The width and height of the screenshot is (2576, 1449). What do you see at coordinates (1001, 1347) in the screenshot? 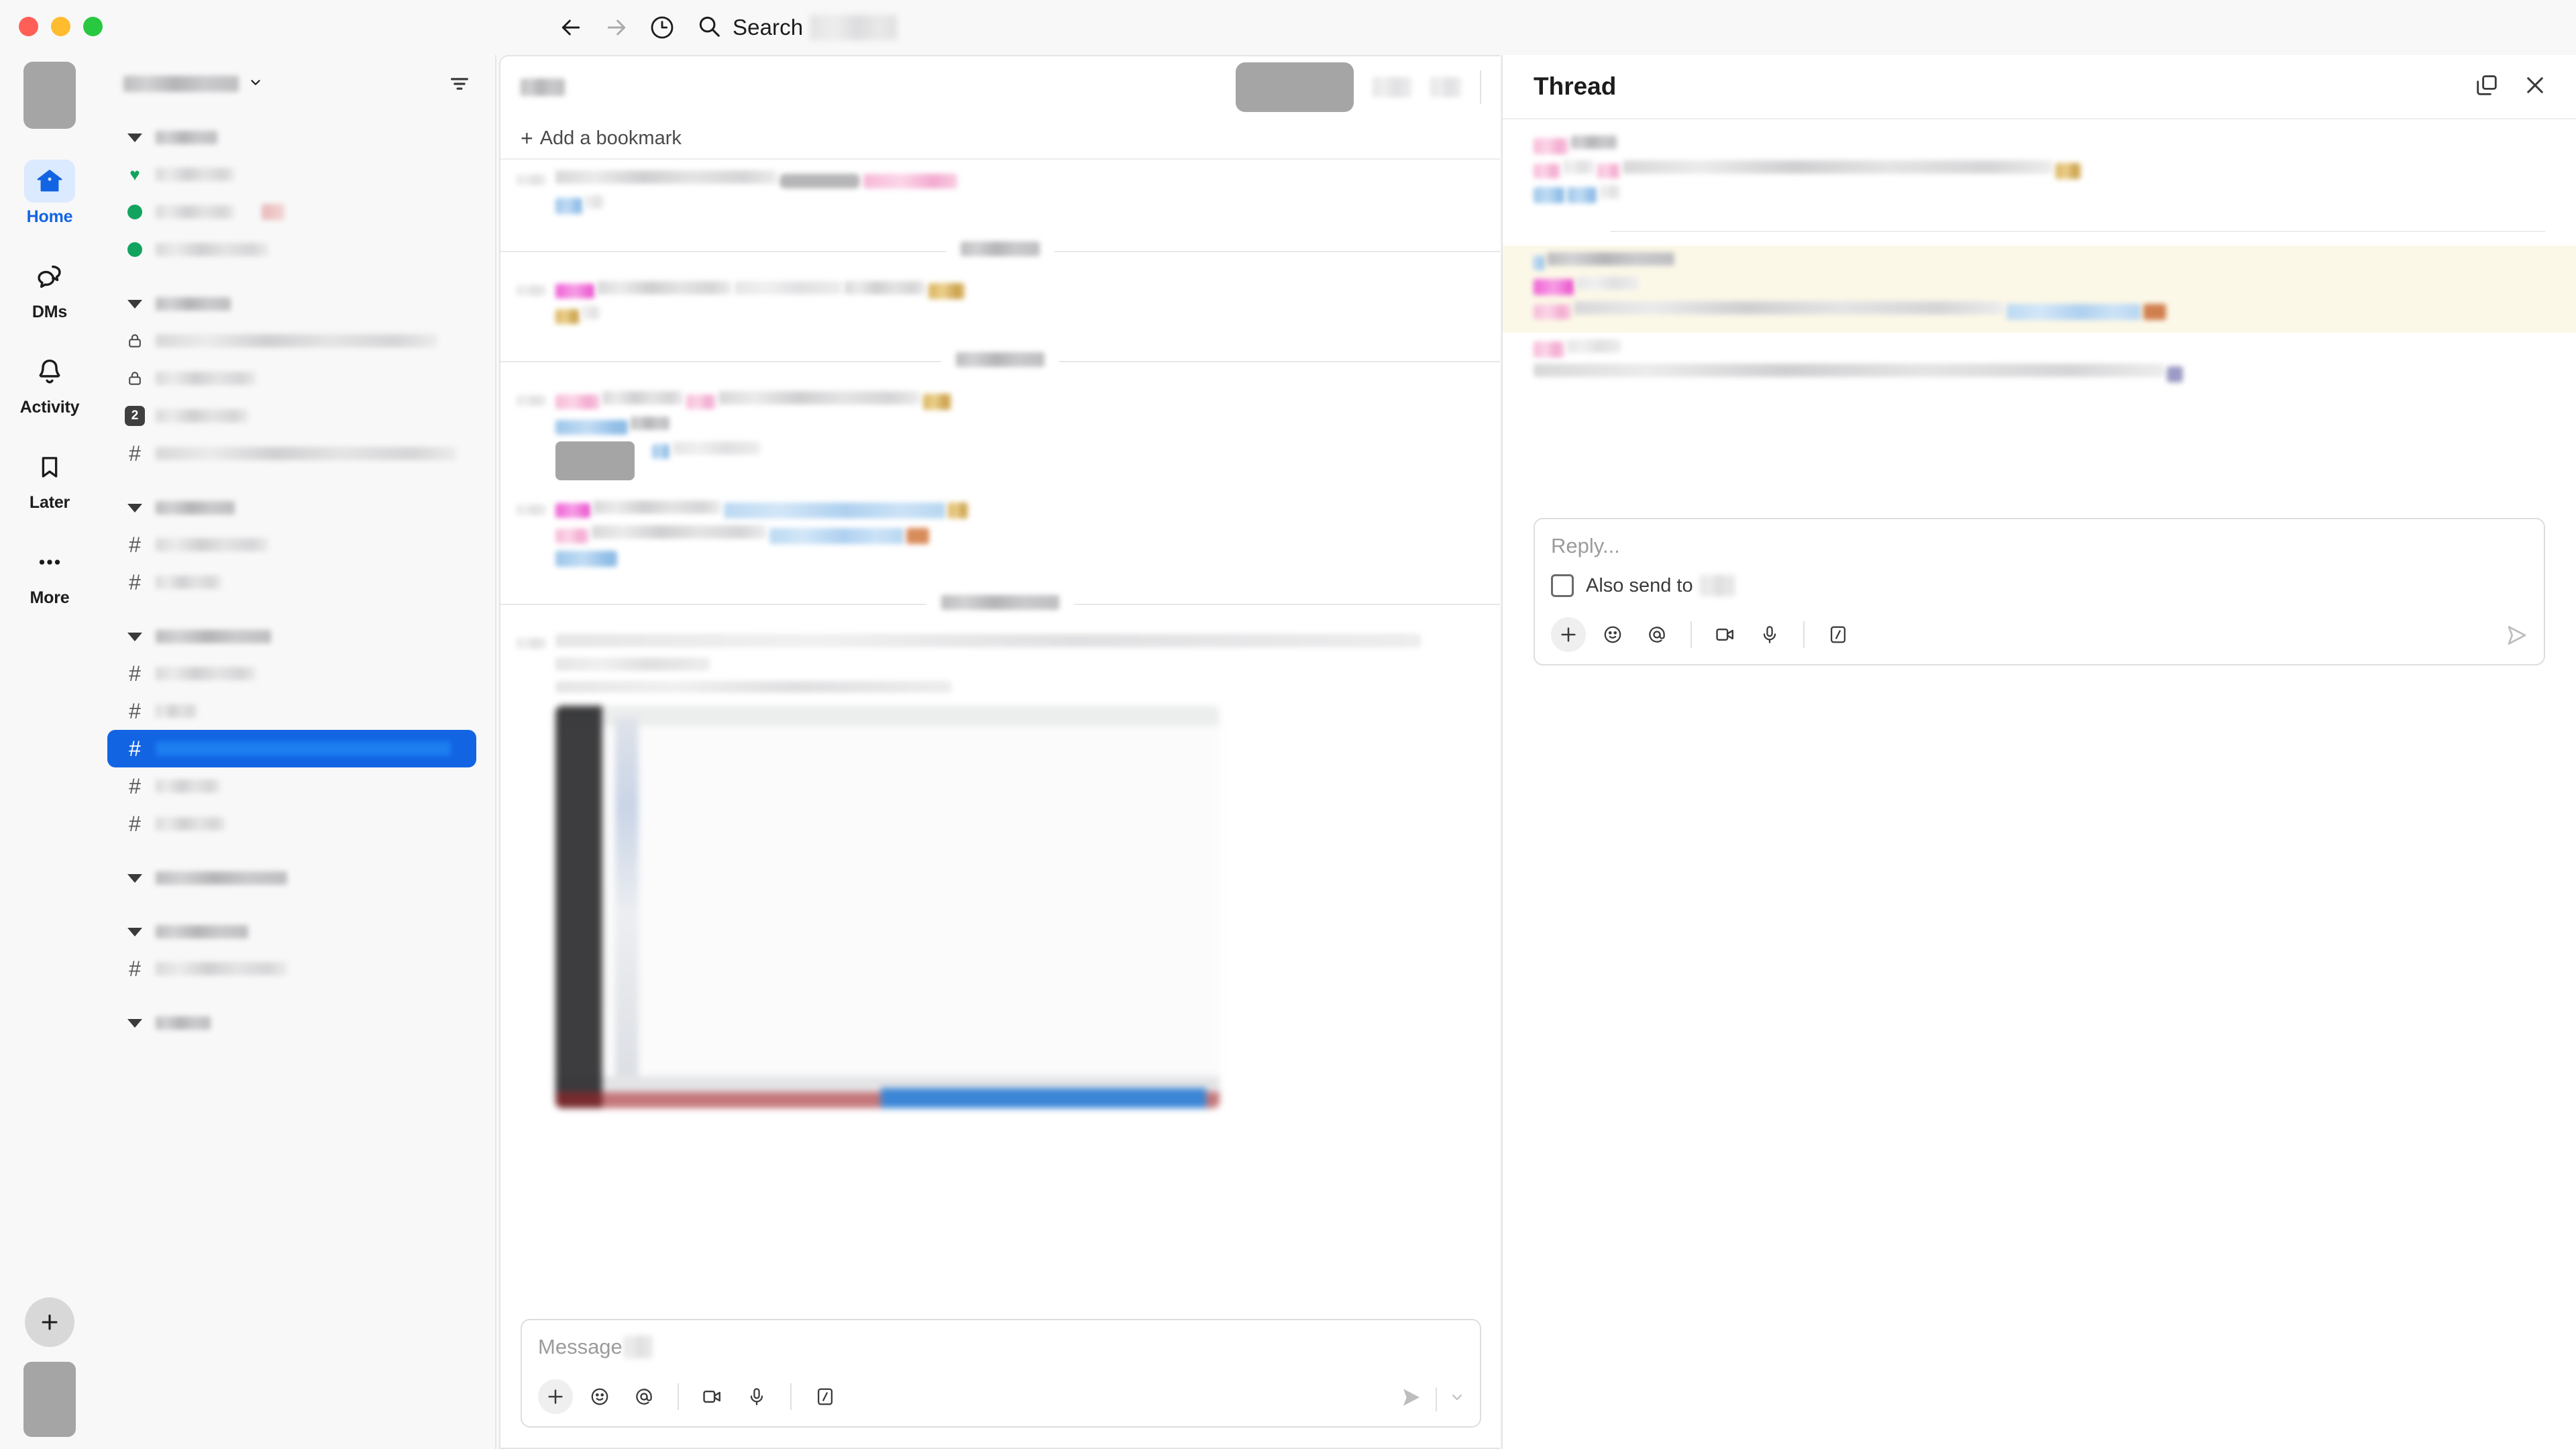
I see `message-input: Message` at bounding box center [1001, 1347].